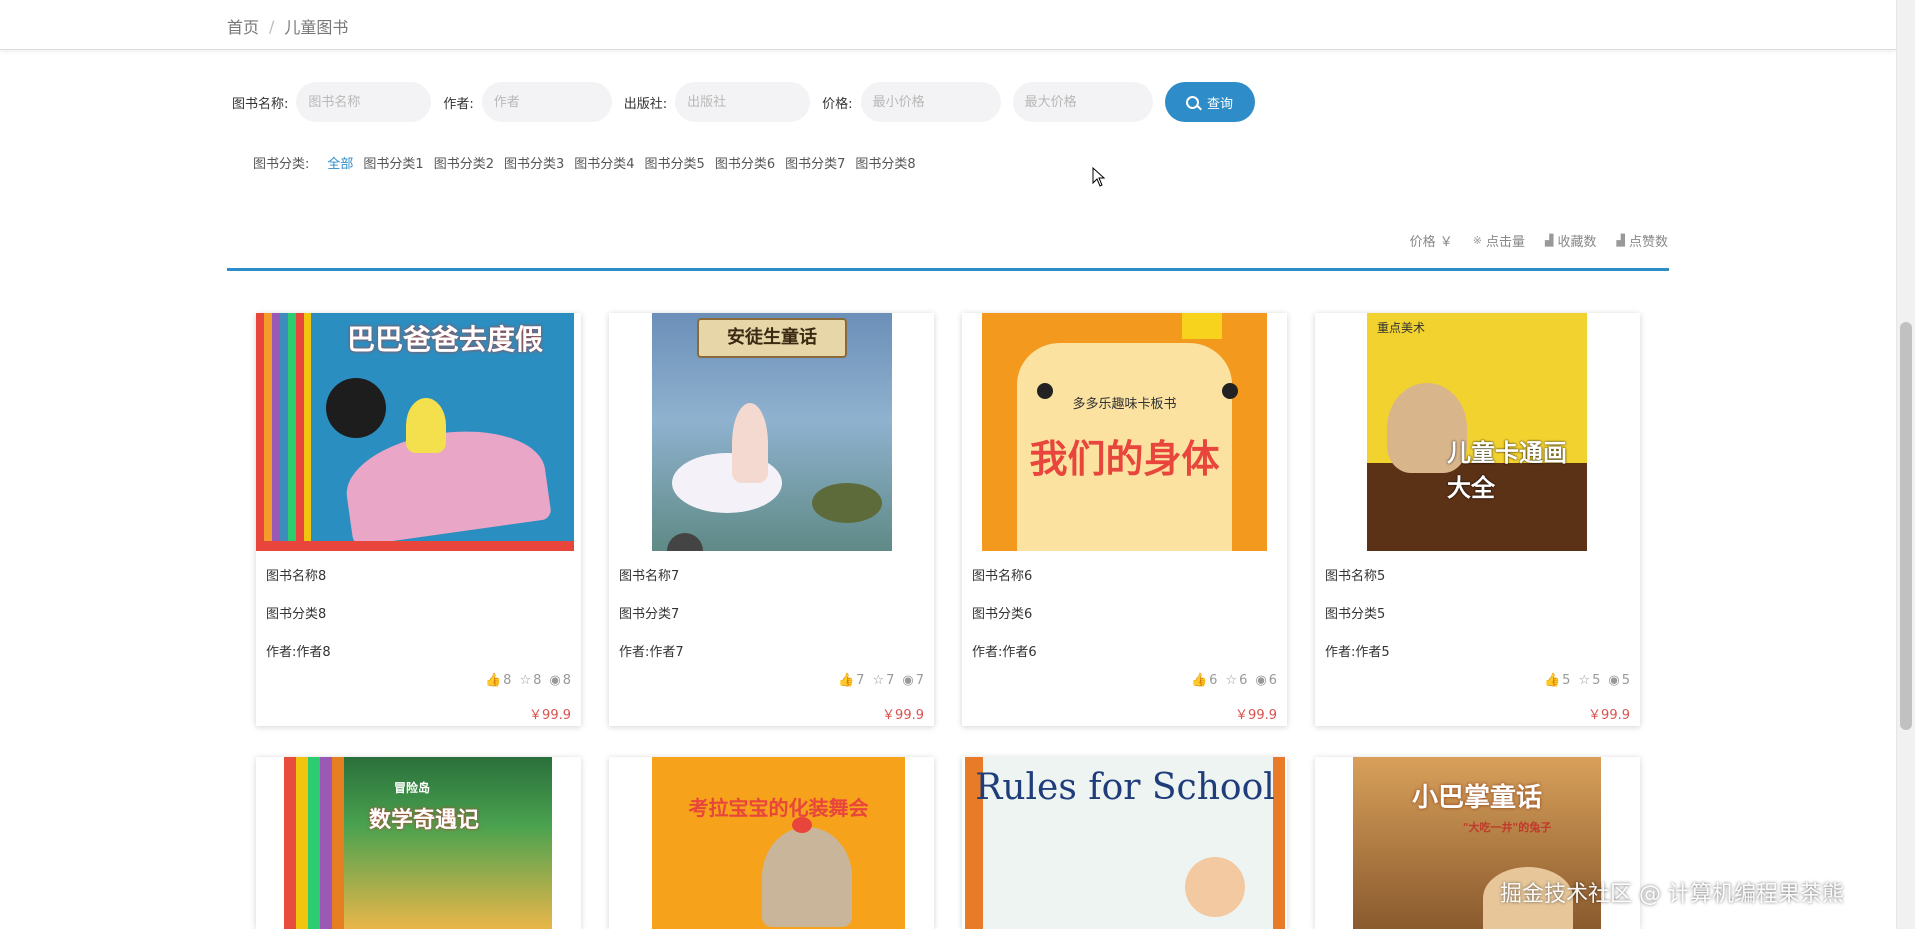 The image size is (1915, 929). I want to click on cover-title: 儿童卡通画大全, so click(1507, 470).